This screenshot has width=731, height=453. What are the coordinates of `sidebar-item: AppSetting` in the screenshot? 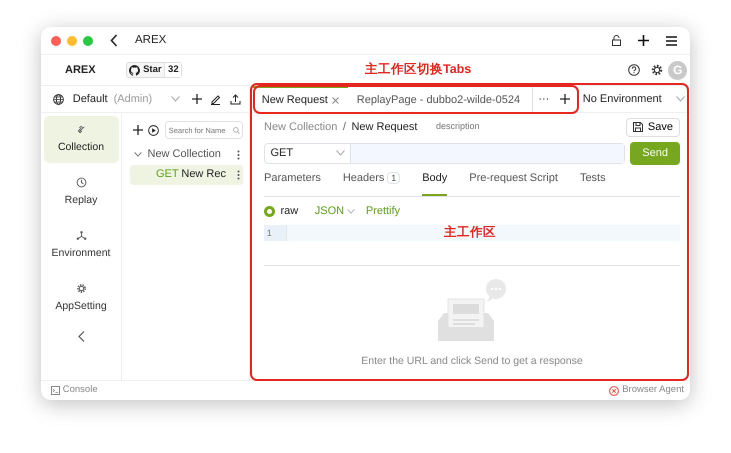 It's located at (81, 298).